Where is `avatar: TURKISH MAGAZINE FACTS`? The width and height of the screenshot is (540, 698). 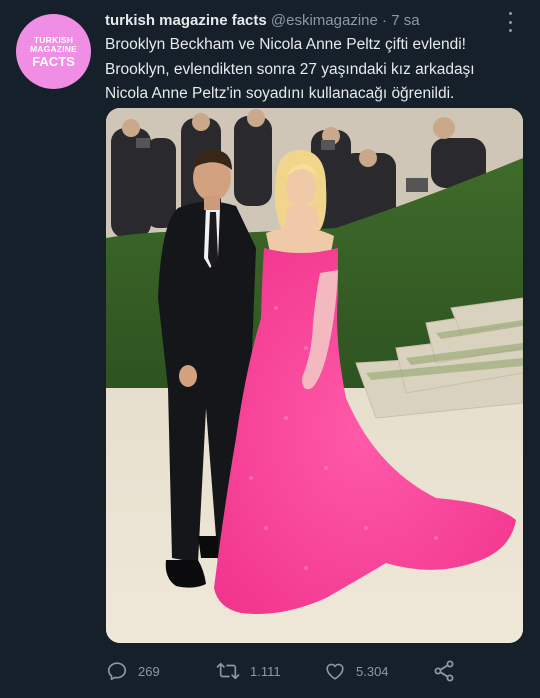 avatar: TURKISH MAGAZINE FACTS is located at coordinates (53, 51).